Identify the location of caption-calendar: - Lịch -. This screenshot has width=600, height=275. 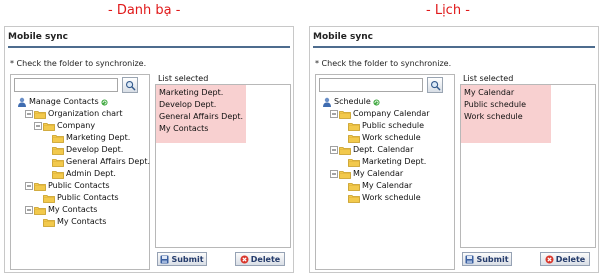
(448, 10).